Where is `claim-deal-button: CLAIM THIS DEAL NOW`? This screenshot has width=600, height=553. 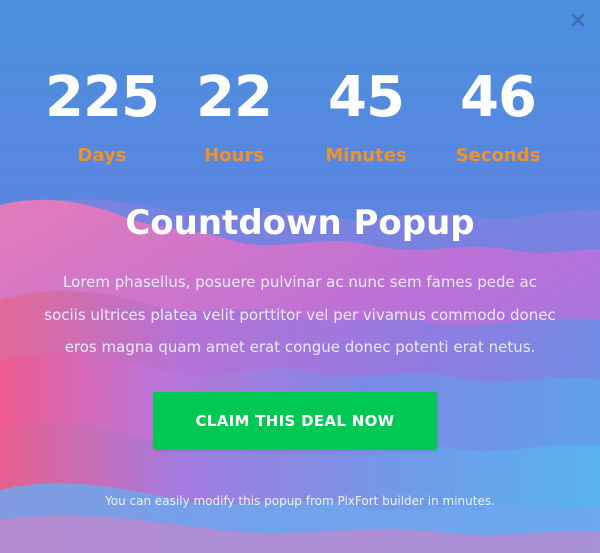
claim-deal-button: CLAIM THIS DEAL NOW is located at coordinates (295, 421).